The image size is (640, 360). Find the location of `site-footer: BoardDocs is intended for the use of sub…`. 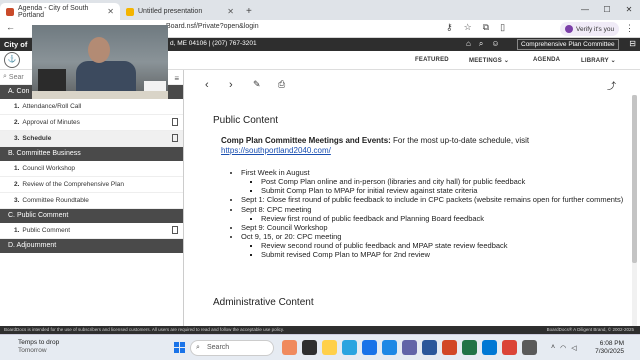

site-footer: BoardDocs is intended for the use of sub… is located at coordinates (320, 330).